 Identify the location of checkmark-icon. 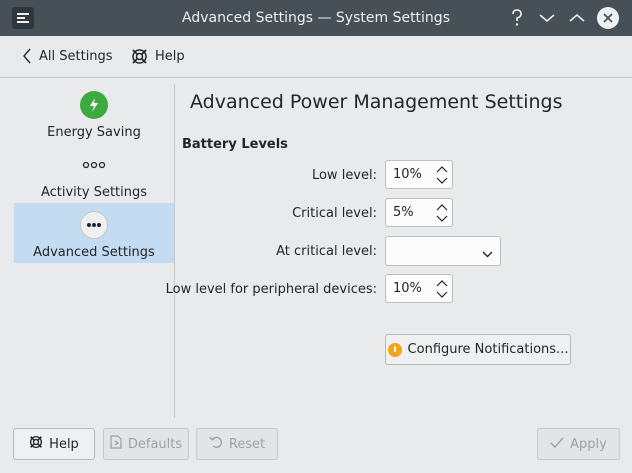
(557, 444).